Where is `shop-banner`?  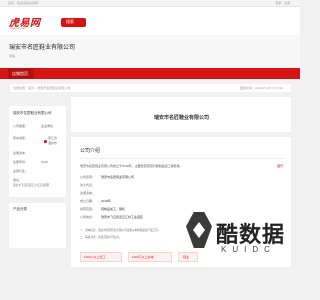 shop-banner is located at coordinates (150, 51).